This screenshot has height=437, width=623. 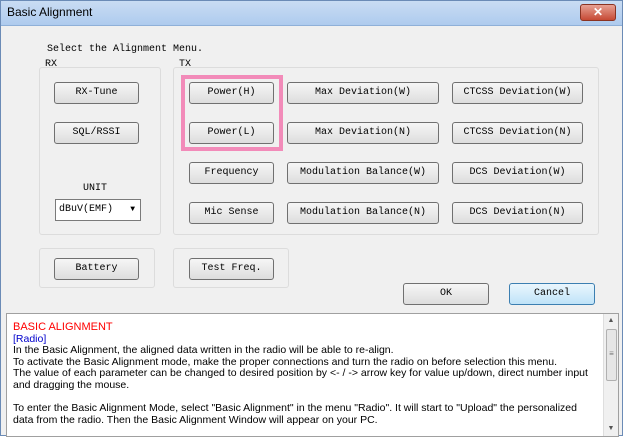 What do you see at coordinates (517, 213) in the screenshot?
I see `dcs-deviation-n-button: DCS Deviation(N)` at bounding box center [517, 213].